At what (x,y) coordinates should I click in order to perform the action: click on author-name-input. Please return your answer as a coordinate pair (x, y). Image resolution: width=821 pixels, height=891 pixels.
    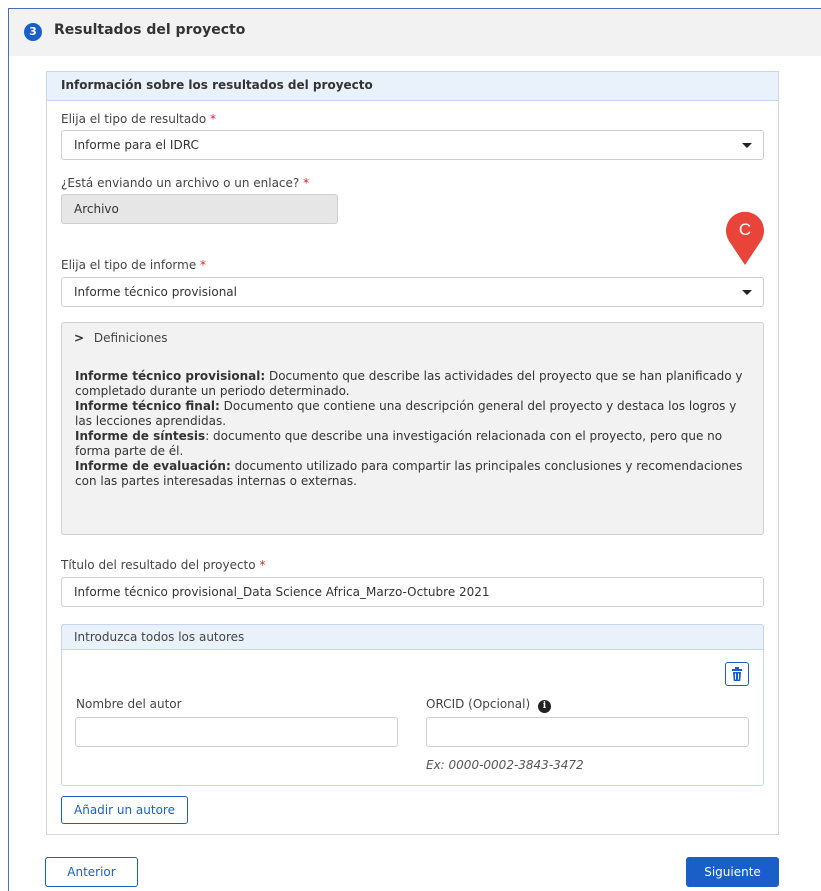
    Looking at the image, I should click on (236, 732).